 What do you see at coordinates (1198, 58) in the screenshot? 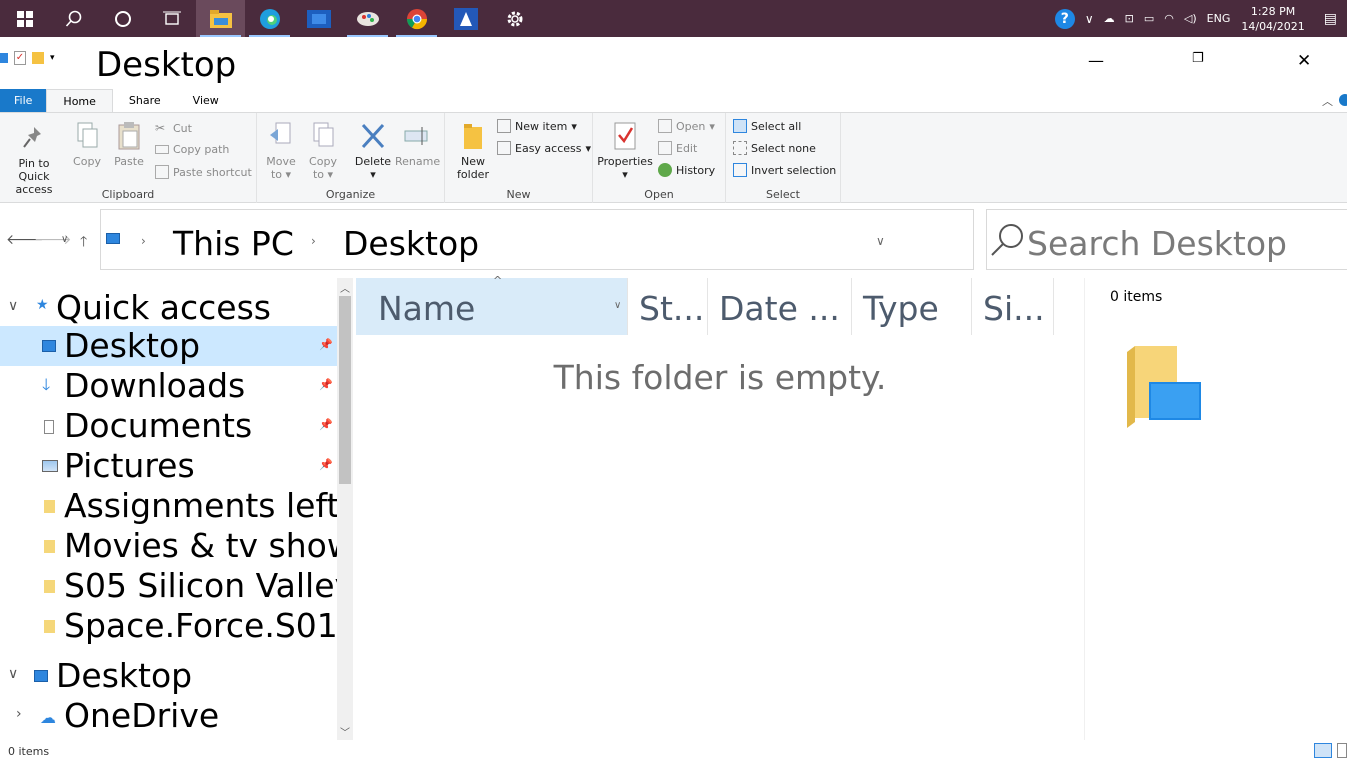
I see `restore-button: ❐` at bounding box center [1198, 58].